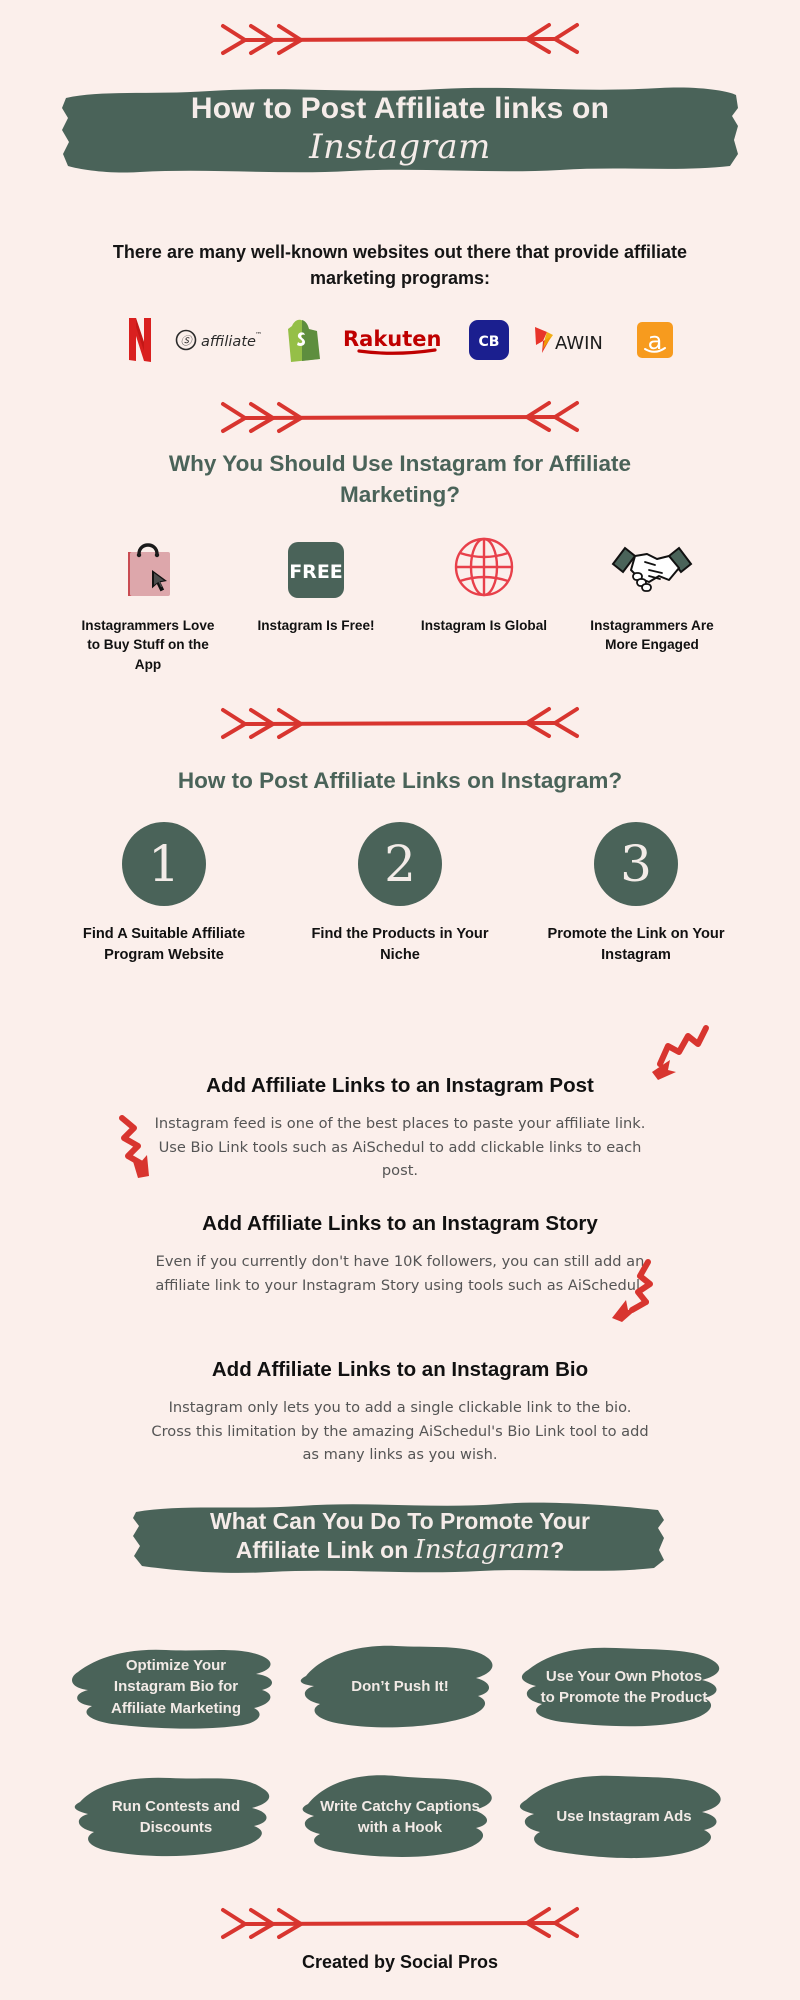 The height and width of the screenshot is (2000, 800). Describe the element at coordinates (400, 109) in the screenshot. I see `header-title-line1: How to Post Affiliate links on` at that location.